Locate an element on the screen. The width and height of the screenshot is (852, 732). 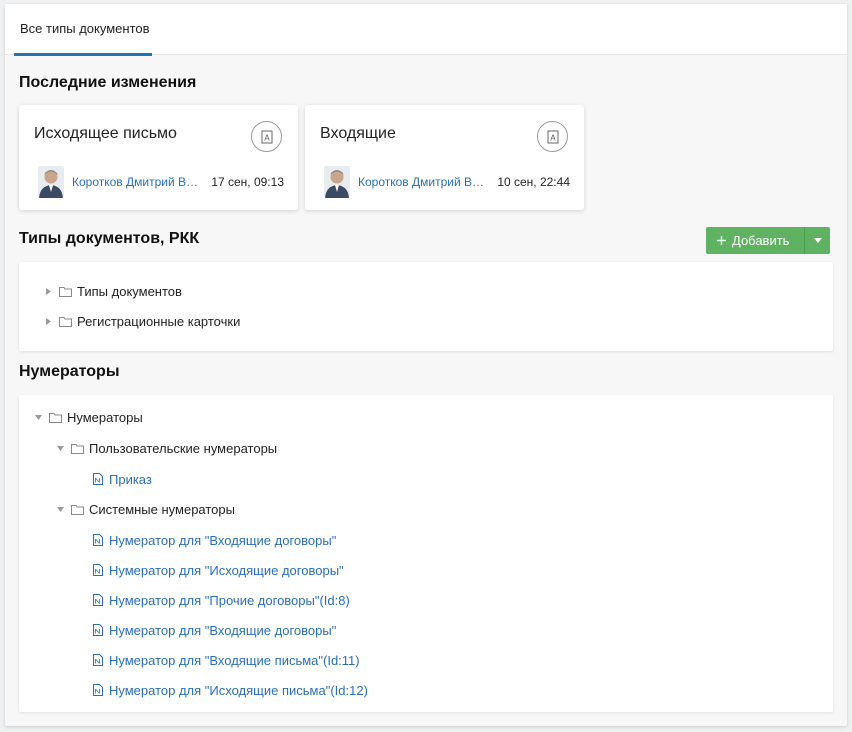
tree-node: Регистрационные карточки is located at coordinates (141, 321).